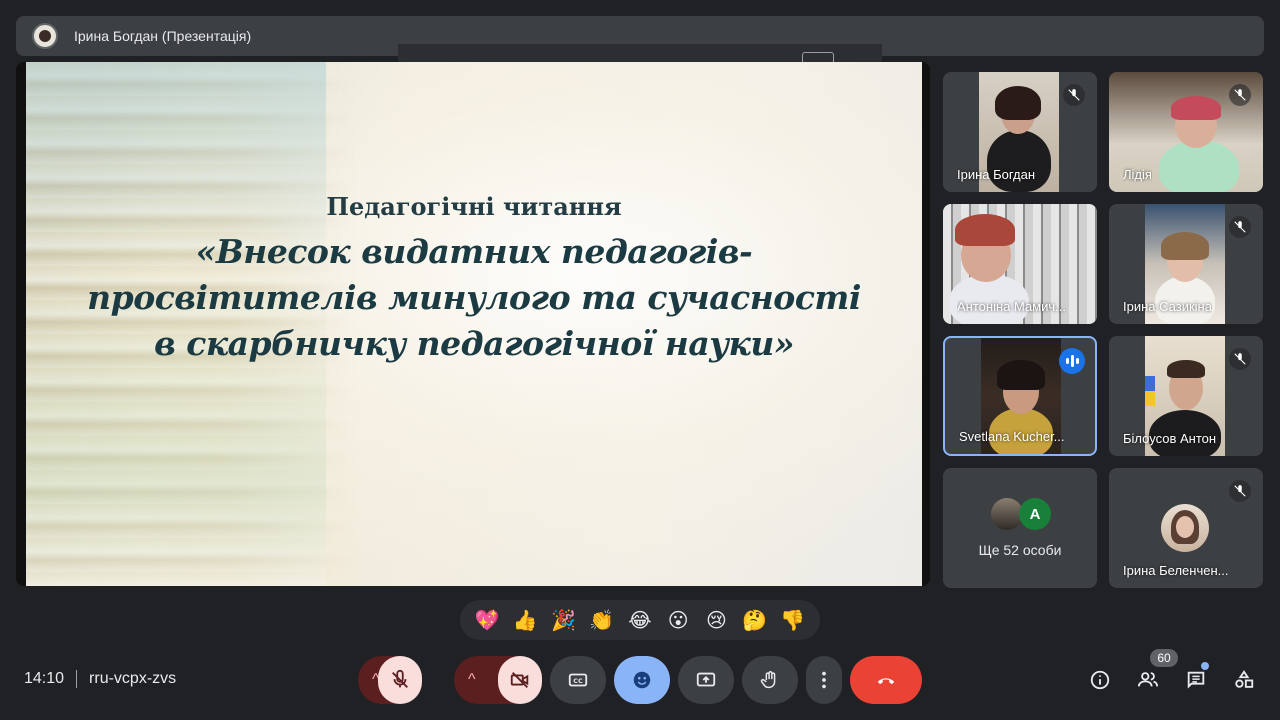  Describe the element at coordinates (716, 620) in the screenshot. I see `reaction-sad: 😢` at that location.